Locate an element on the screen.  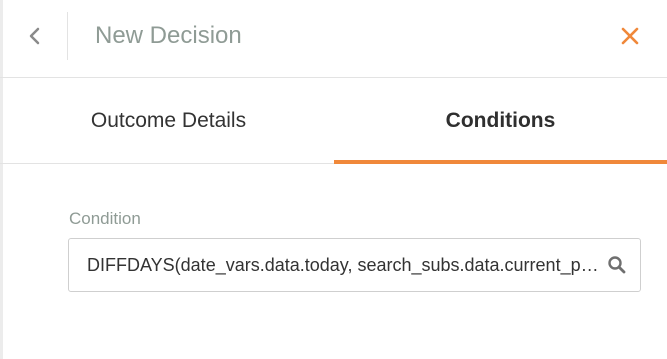
header-divider is located at coordinates (67, 36).